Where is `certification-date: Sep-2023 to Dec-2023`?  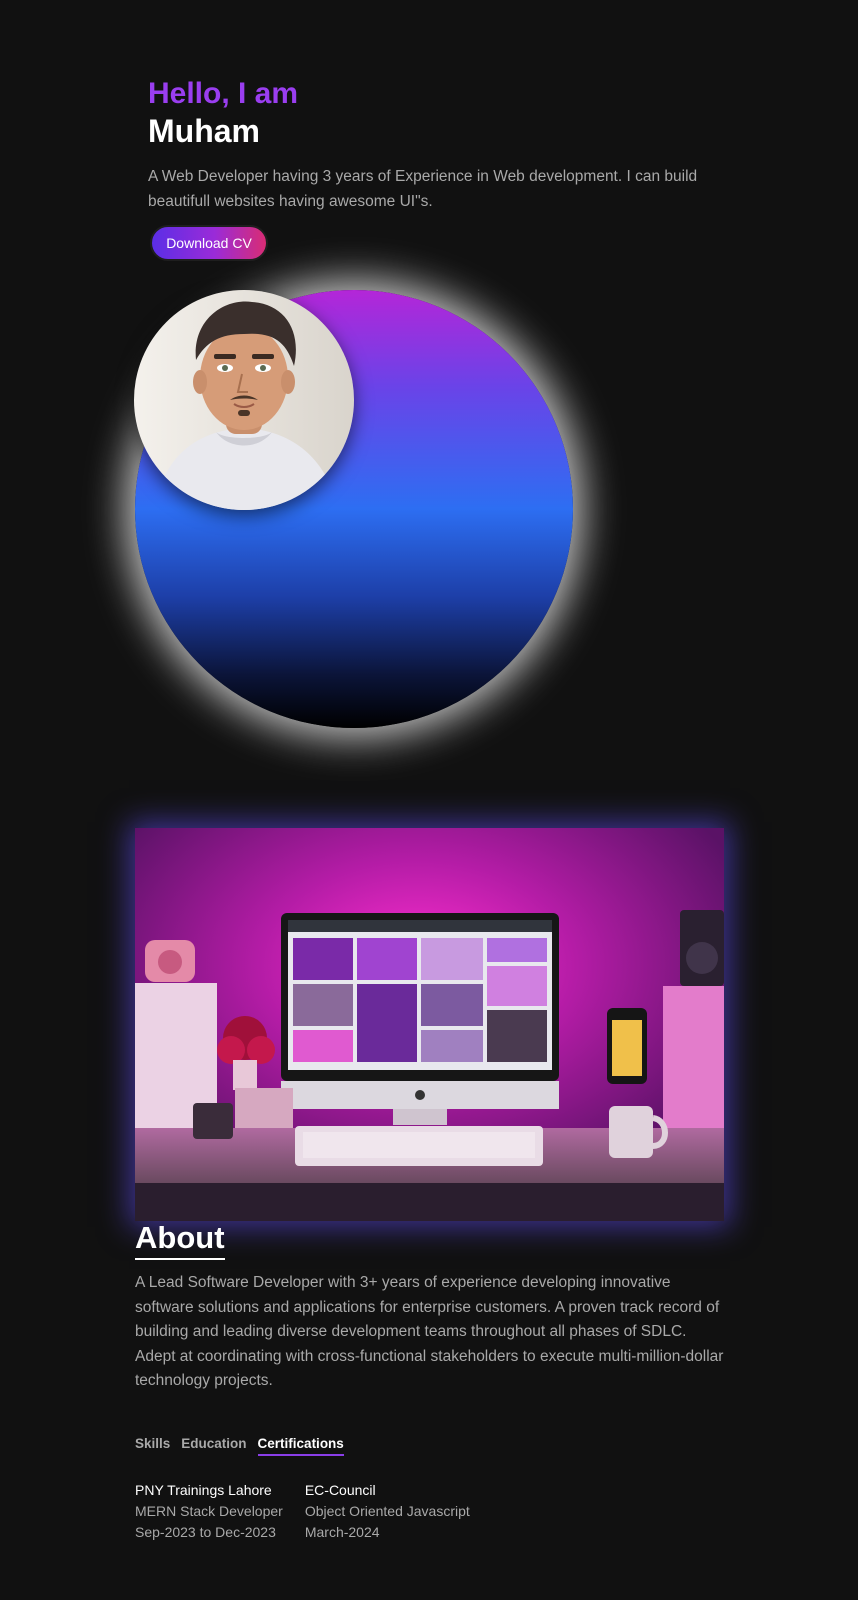 certification-date: Sep-2023 to Dec-2023 is located at coordinates (205, 1532).